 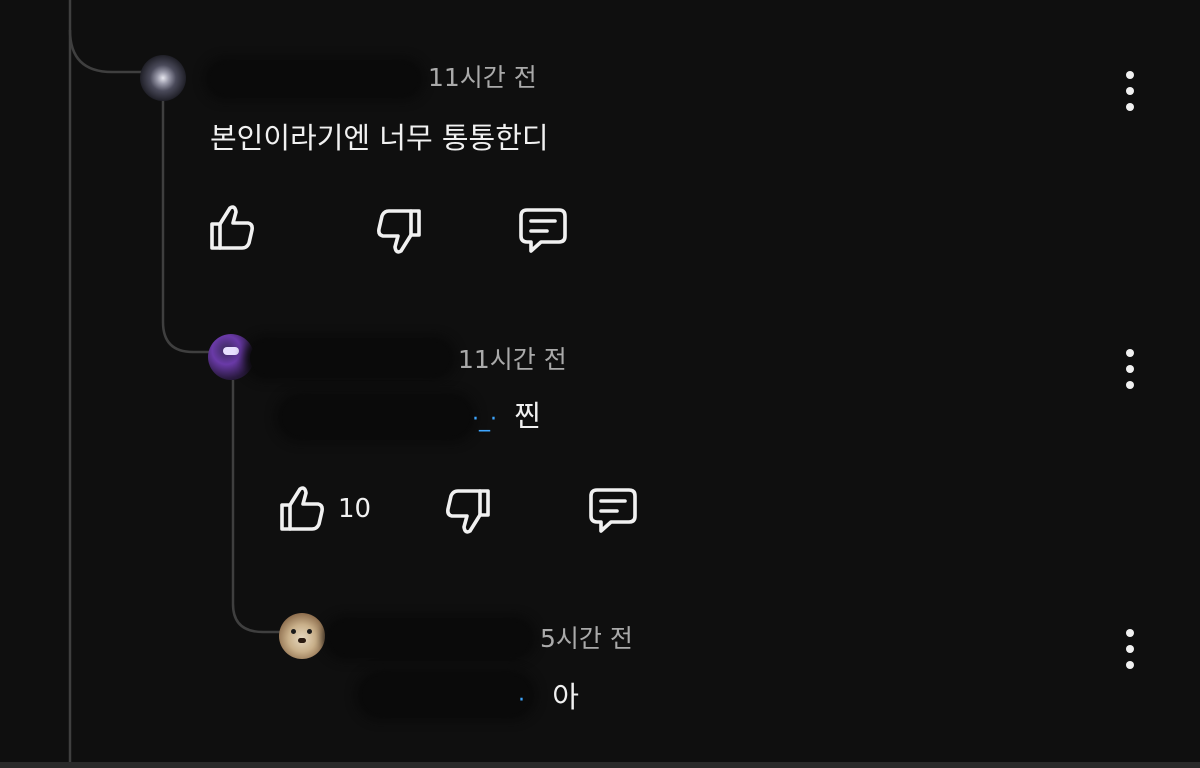 I want to click on comment-text-word: 찐, so click(x=527, y=416).